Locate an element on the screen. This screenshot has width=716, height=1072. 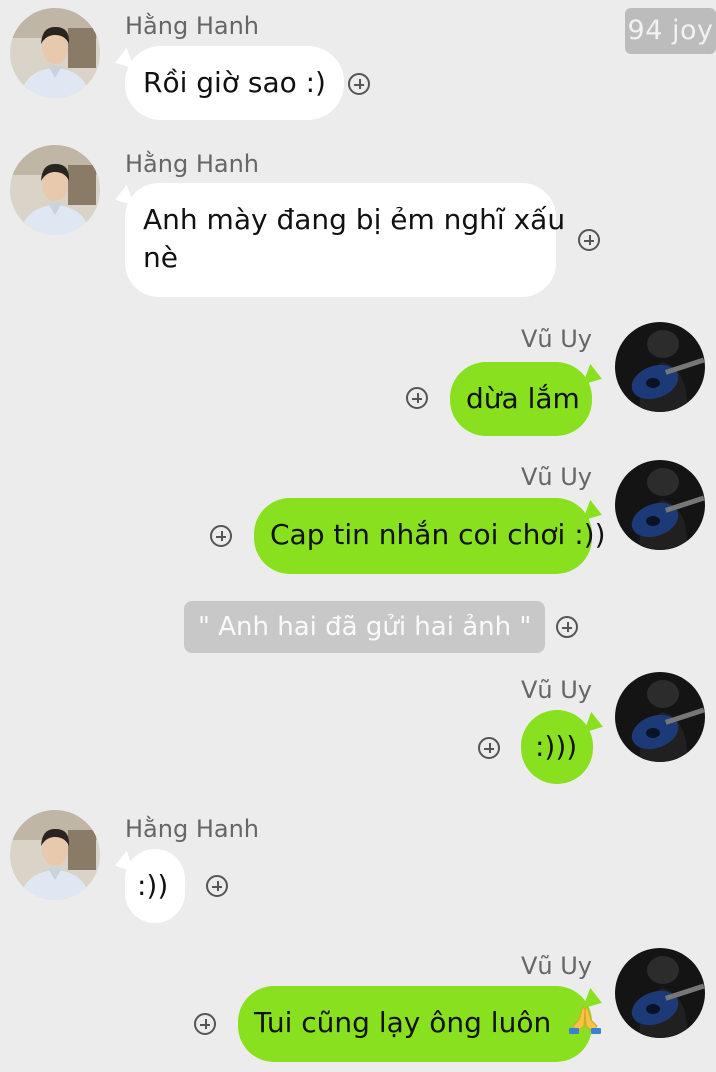
message-bubble: :))) is located at coordinates (557, 747).